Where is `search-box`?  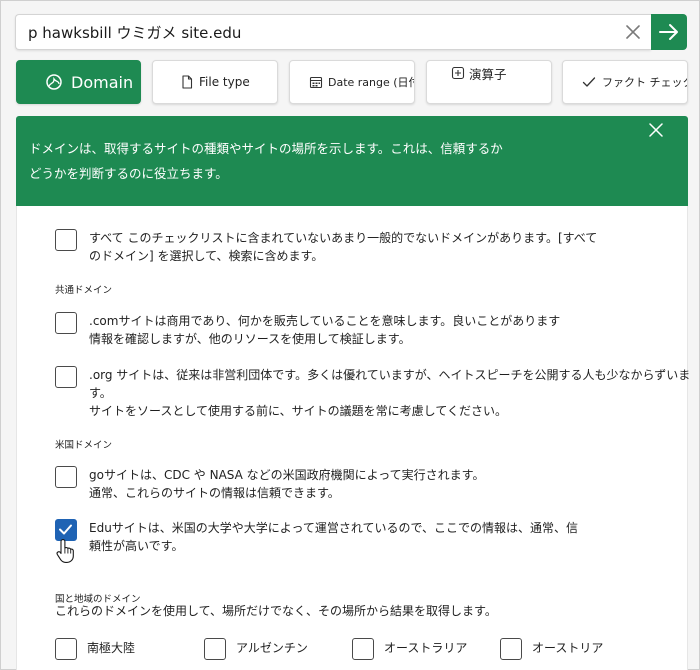
search-box is located at coordinates (333, 32).